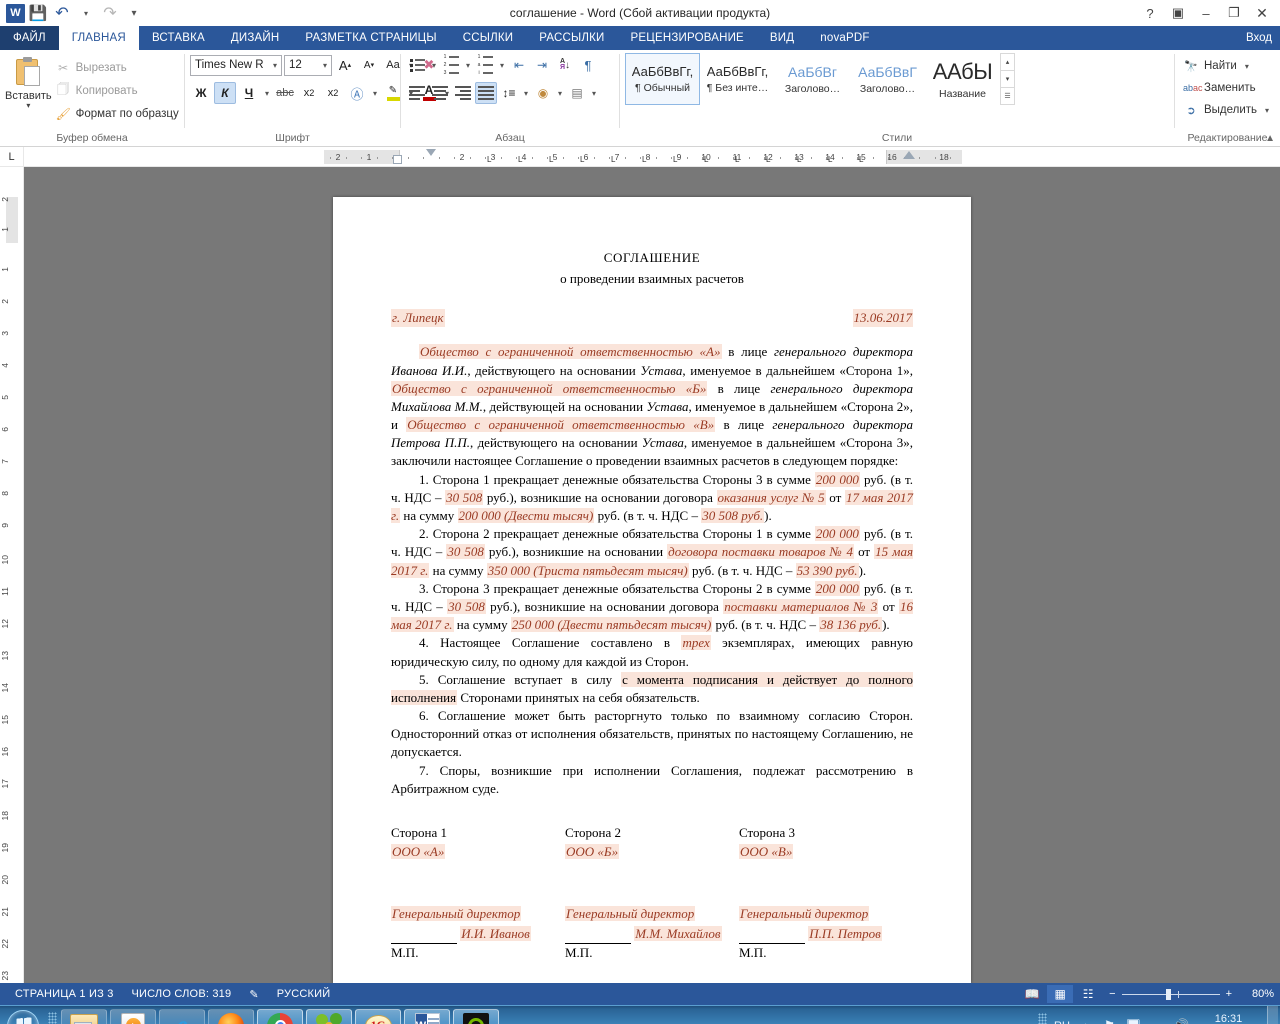 The image size is (1280, 1024). I want to click on multilevel-dropdown-icon: ▾, so click(502, 65).